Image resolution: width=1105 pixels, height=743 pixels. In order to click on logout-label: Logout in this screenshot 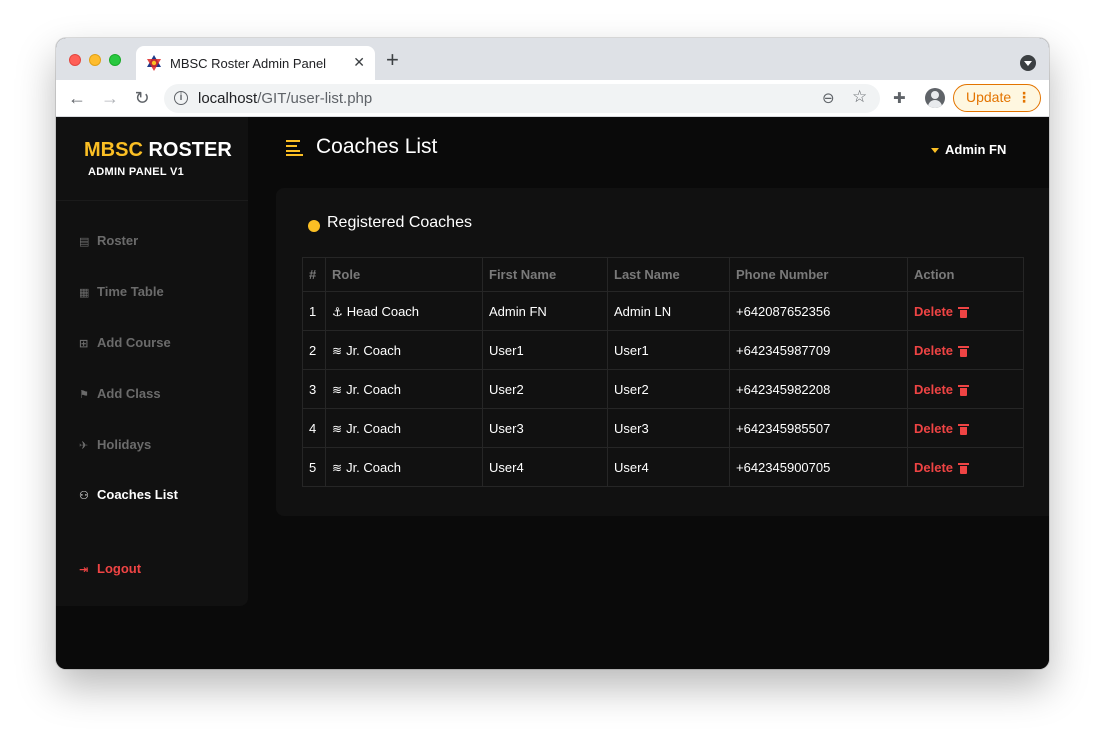, I will do `click(119, 568)`.